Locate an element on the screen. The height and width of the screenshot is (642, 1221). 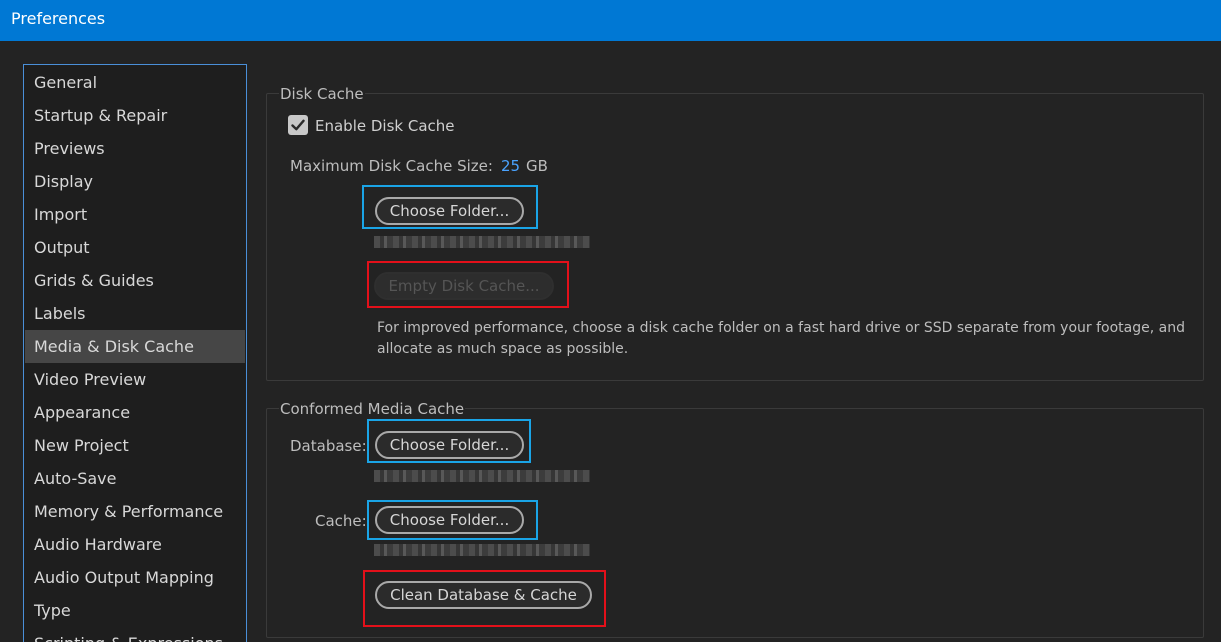
sidebar-item-grids-guides: Grids & Guides is located at coordinates (135, 280).